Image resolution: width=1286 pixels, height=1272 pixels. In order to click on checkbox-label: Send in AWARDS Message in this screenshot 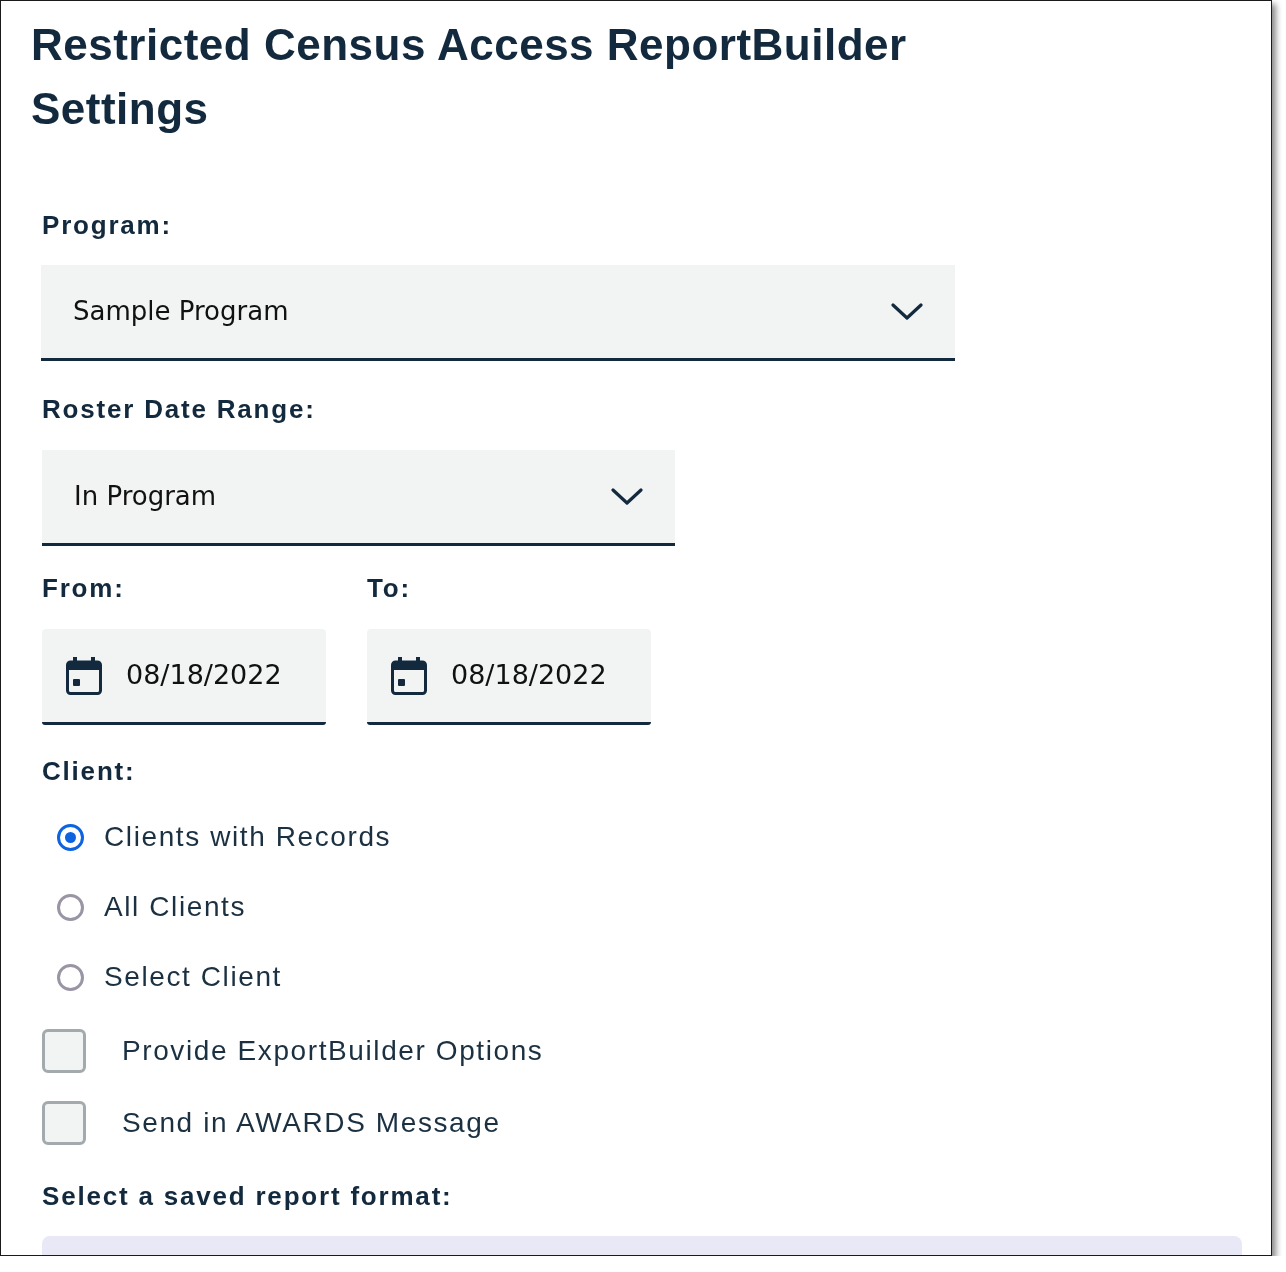, I will do `click(311, 1123)`.